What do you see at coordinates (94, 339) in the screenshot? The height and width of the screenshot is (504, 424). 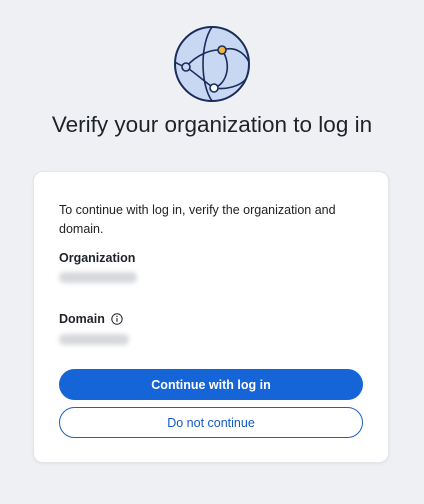 I see `domain-value-redacted` at bounding box center [94, 339].